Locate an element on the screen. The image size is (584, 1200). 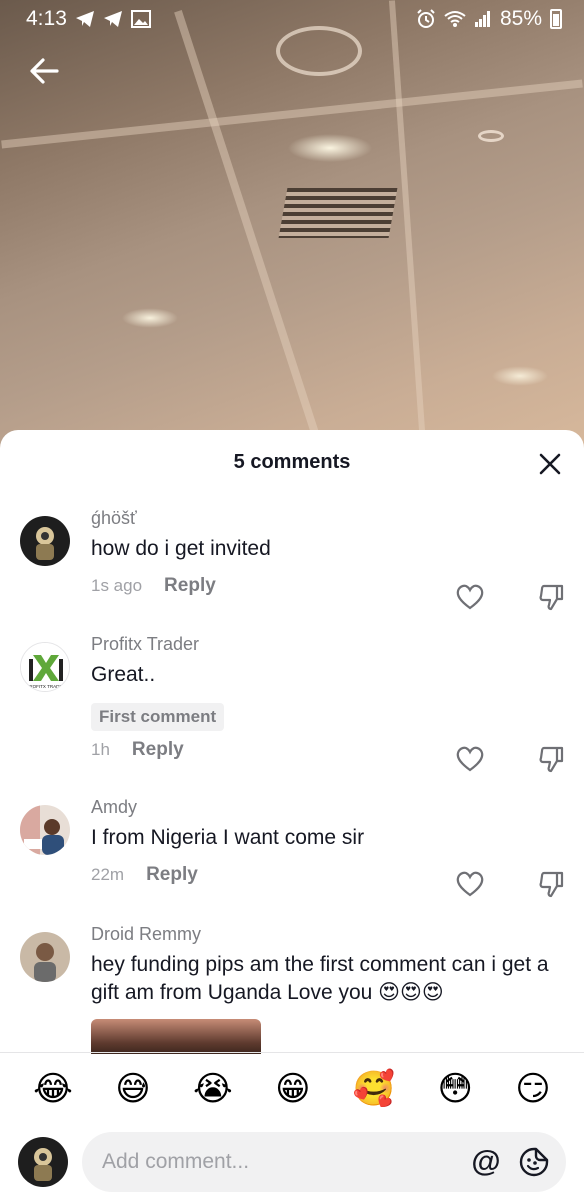
battery-icon is located at coordinates (556, 19).